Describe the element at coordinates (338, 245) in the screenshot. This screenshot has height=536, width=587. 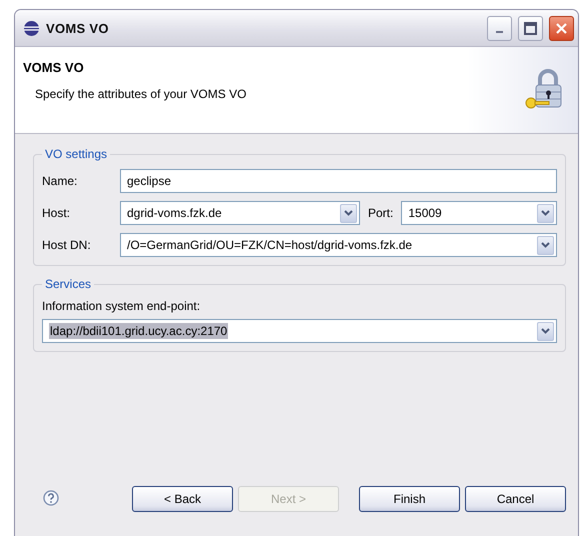
I see `combo-box: /O=GermanGrid/OU=FZK/CN=host/dgrid-voms.fzk.de` at that location.